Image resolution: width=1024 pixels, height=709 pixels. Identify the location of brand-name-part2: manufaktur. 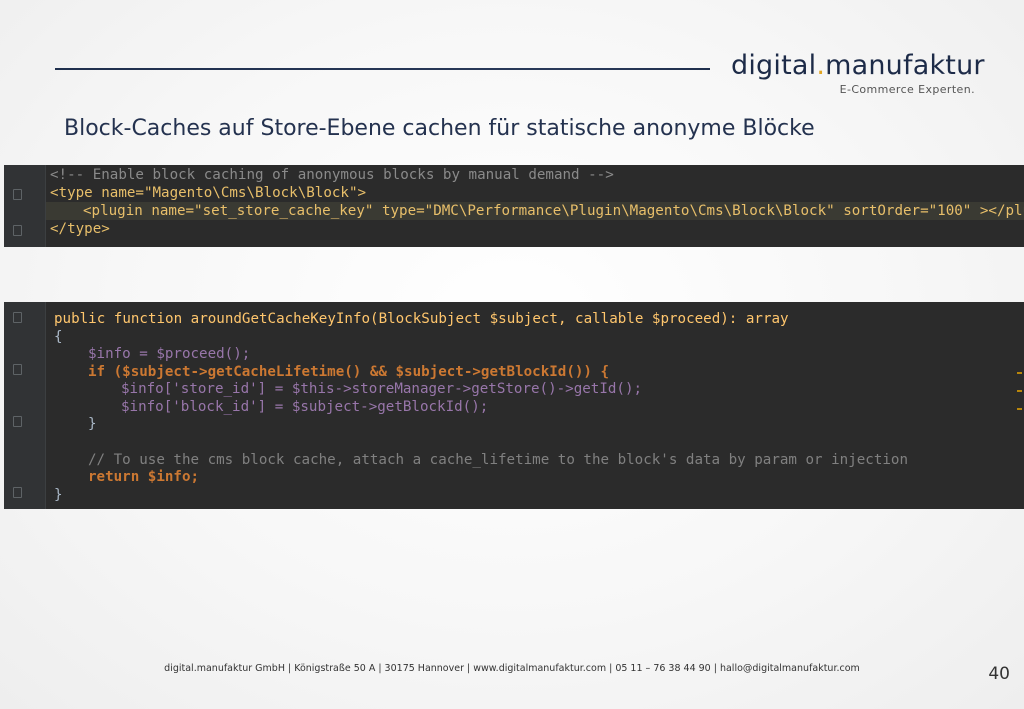
(905, 65).